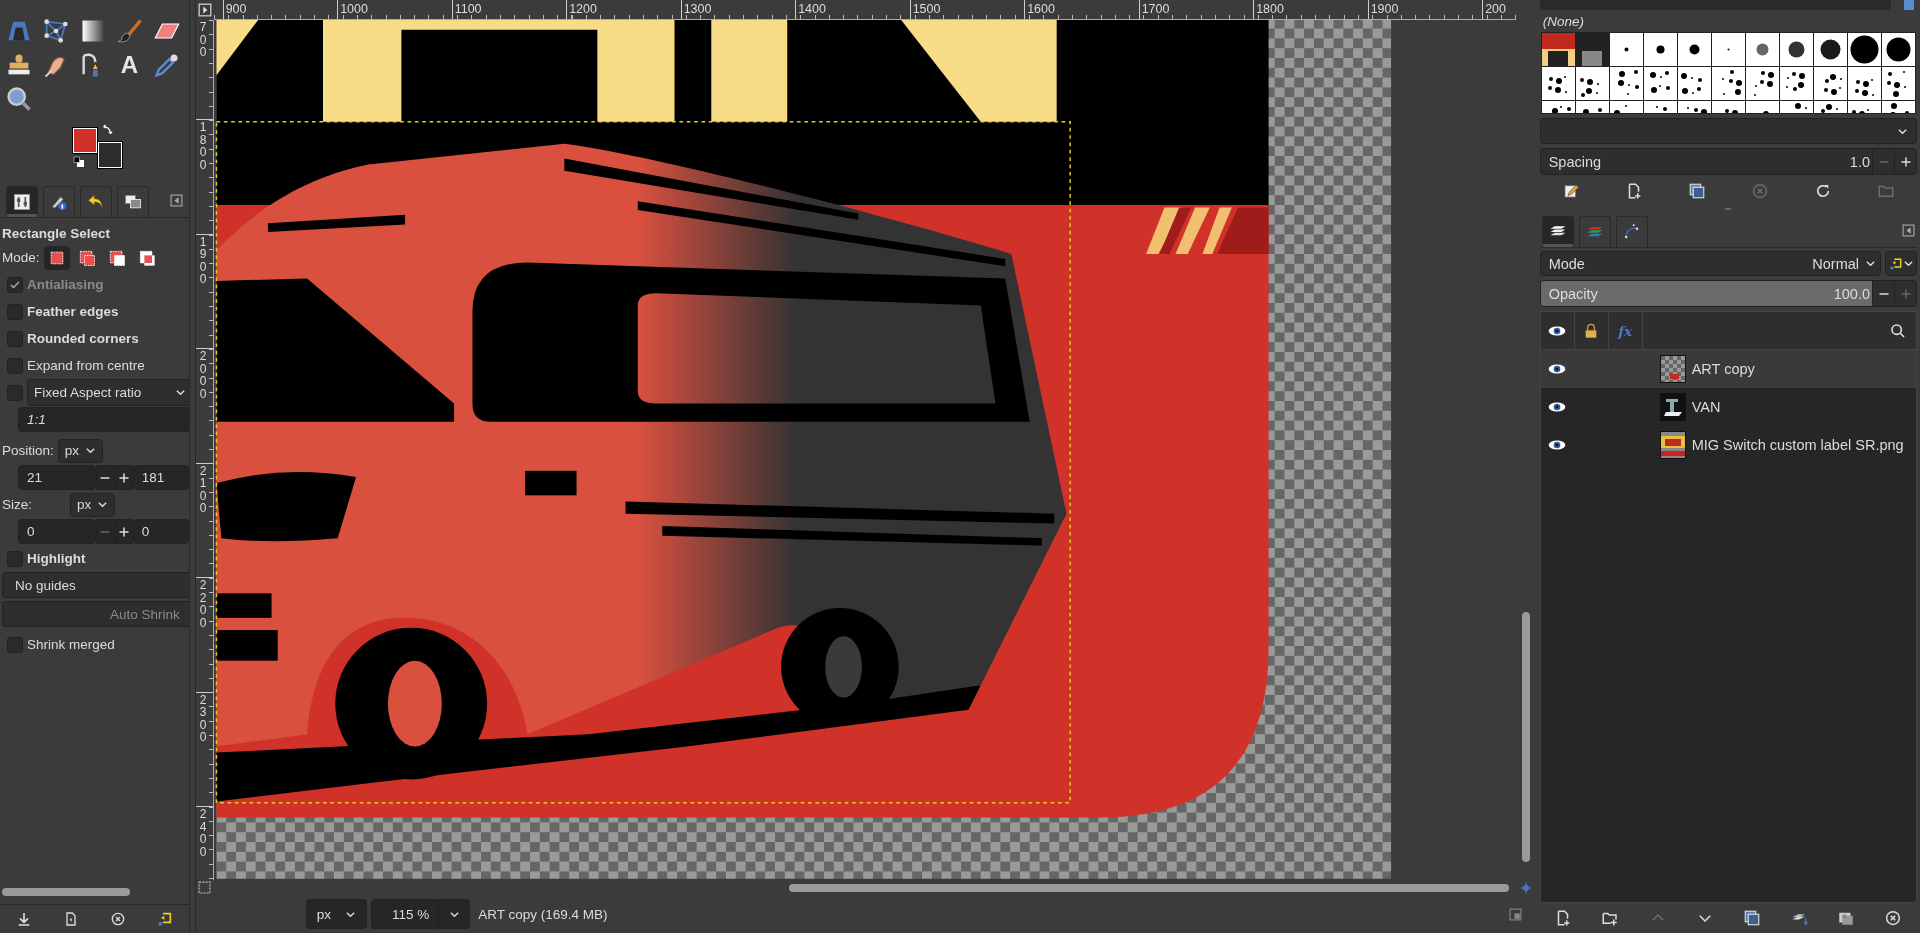 This screenshot has width=1920, height=933. I want to click on default-colors-icon, so click(79, 162).